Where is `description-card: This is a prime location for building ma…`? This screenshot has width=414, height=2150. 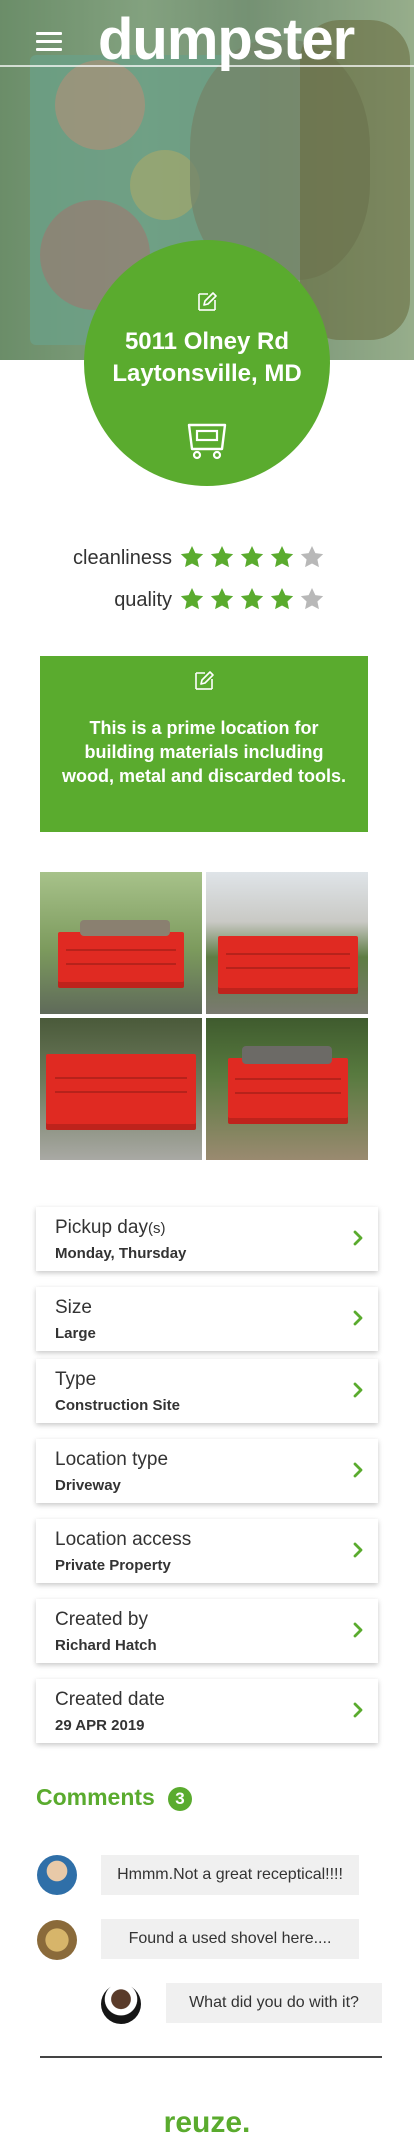
description-card: This is a prime location for building ma… is located at coordinates (204, 744).